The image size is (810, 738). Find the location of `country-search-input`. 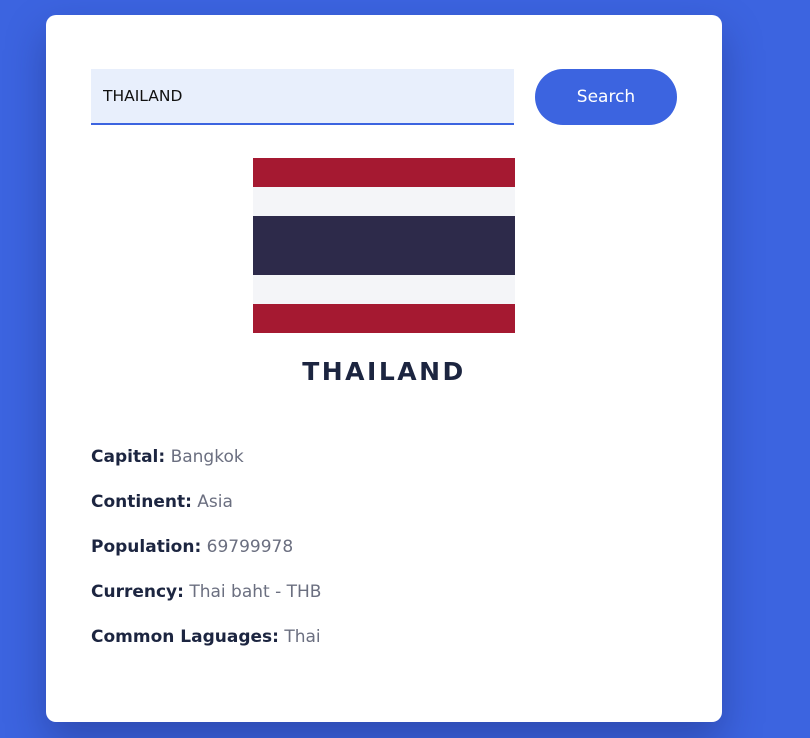

country-search-input is located at coordinates (302, 97).